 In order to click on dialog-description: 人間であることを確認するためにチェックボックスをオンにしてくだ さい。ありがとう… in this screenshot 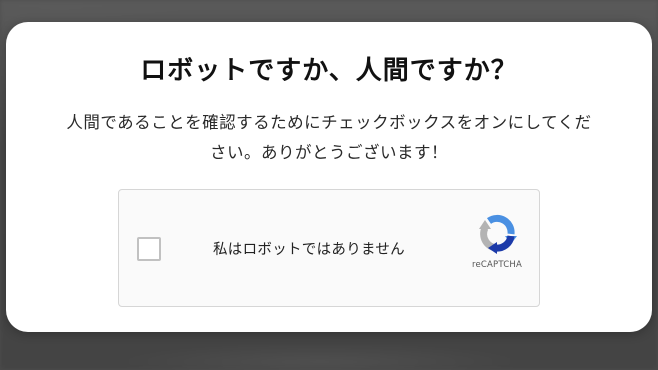, I will do `click(329, 138)`.